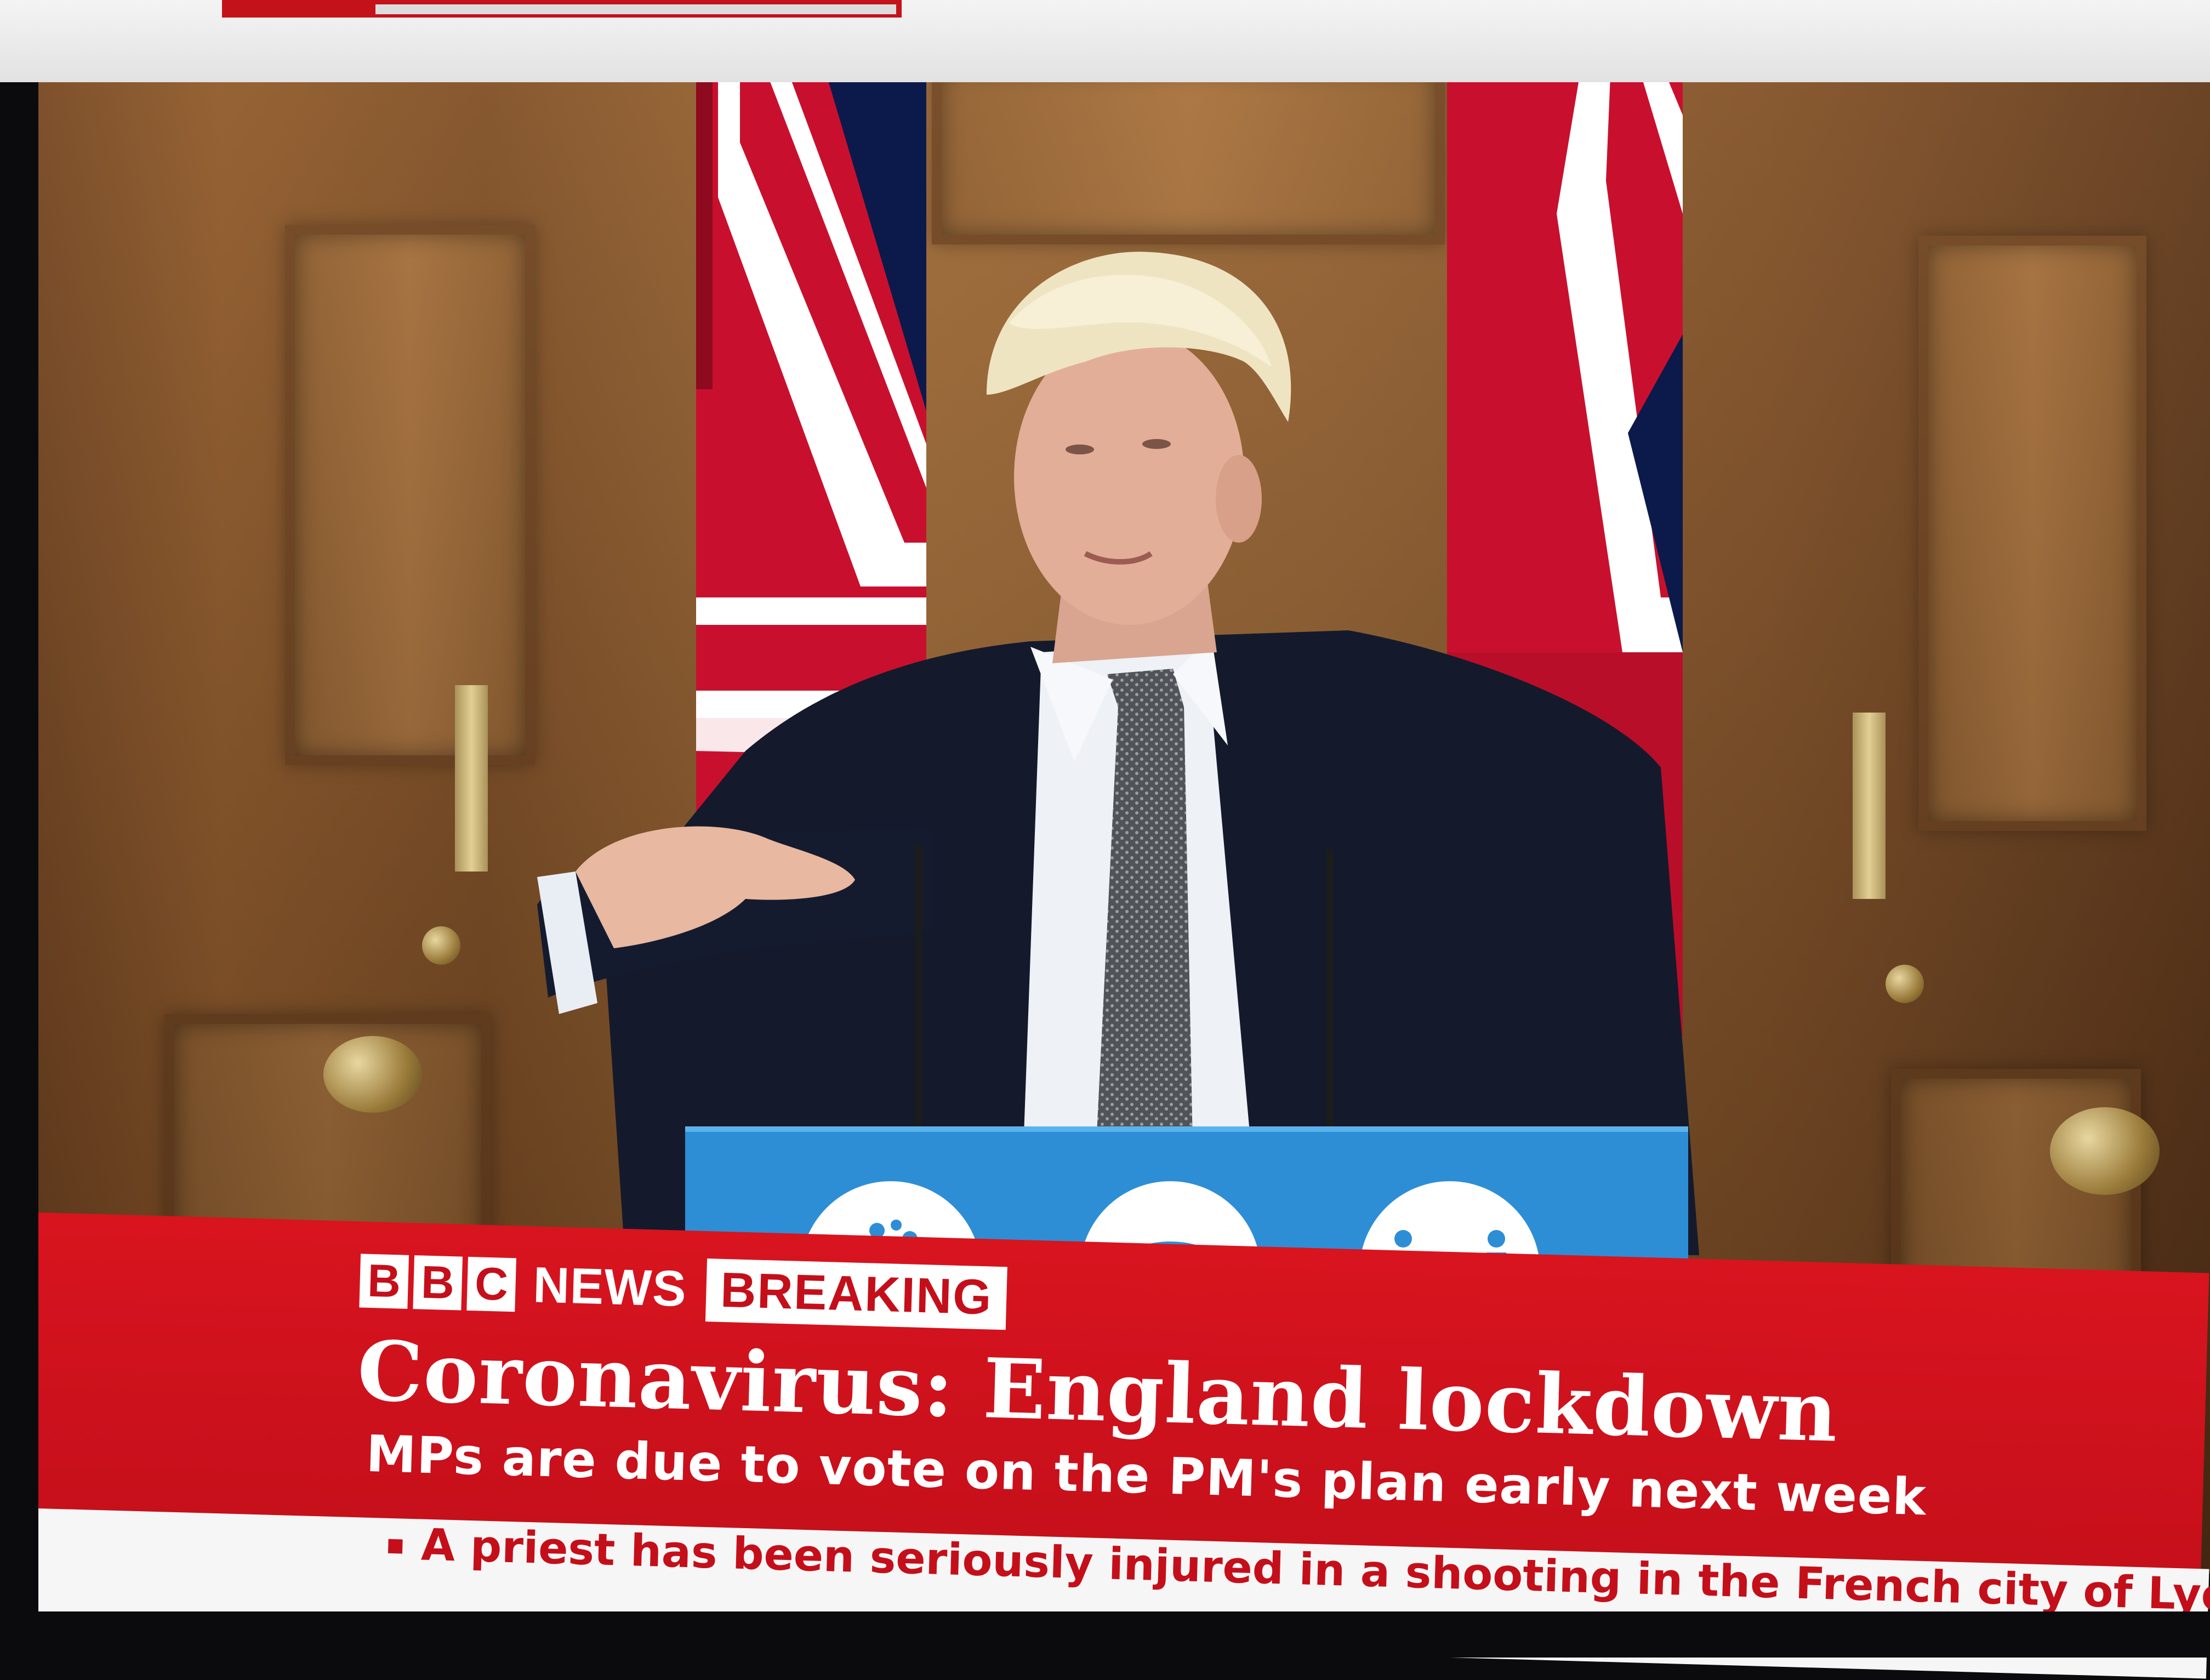 The height and width of the screenshot is (1680, 2210). I want to click on right-door-knob, so click(1905, 984).